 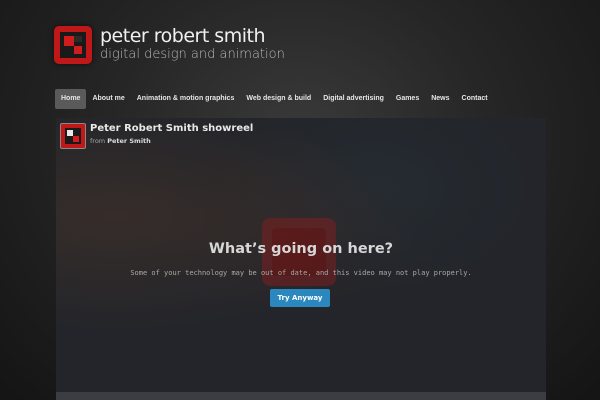 What do you see at coordinates (183, 36) in the screenshot?
I see `site-name: peter robert smith` at bounding box center [183, 36].